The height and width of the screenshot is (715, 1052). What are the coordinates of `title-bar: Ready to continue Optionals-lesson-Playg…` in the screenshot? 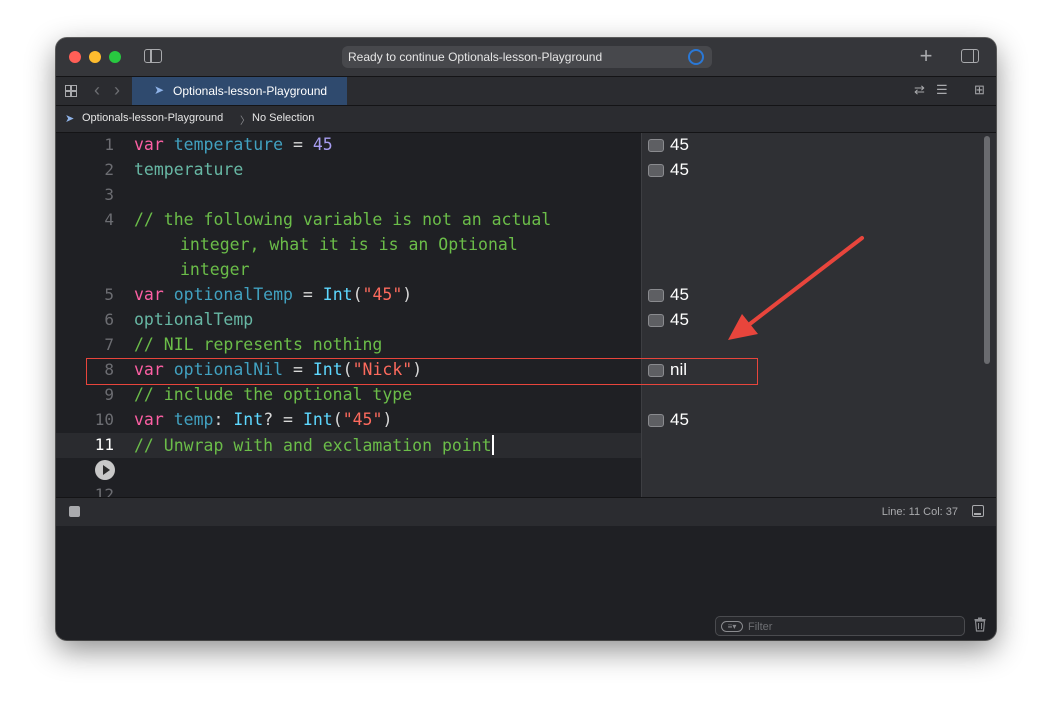 It's located at (526, 57).